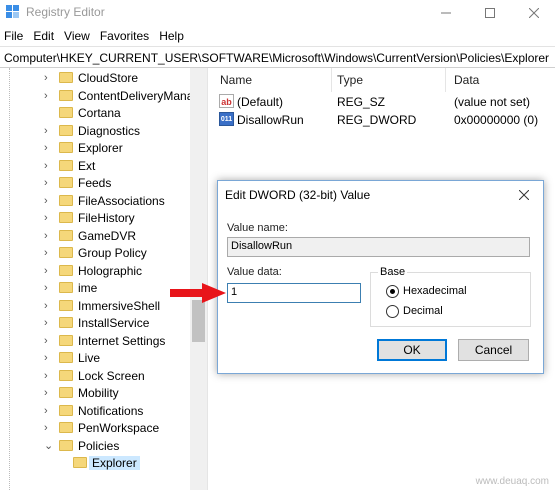 Image resolution: width=555 pixels, height=490 pixels. Describe the element at coordinates (466, 80) in the screenshot. I see `column-header-data: Data` at that location.